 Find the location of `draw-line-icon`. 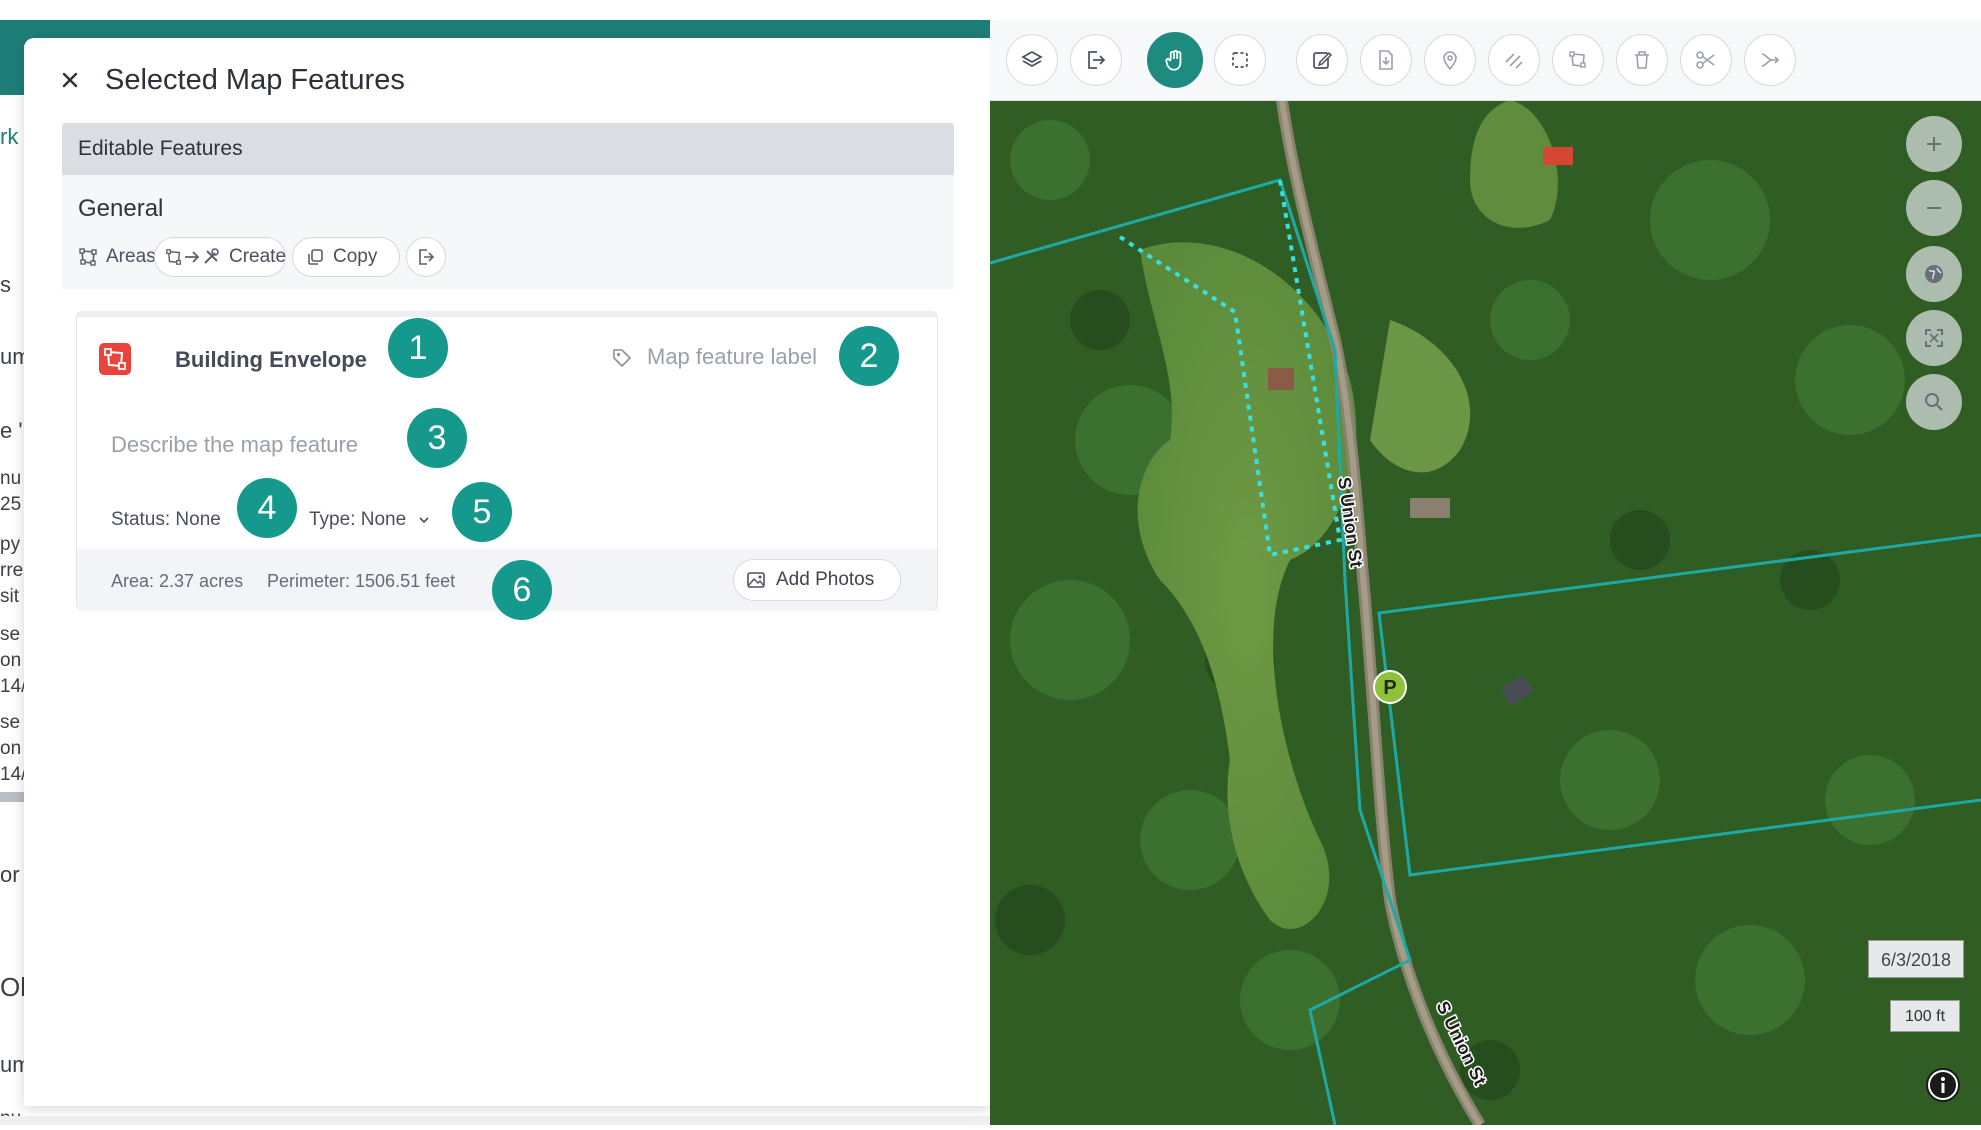

draw-line-icon is located at coordinates (1514, 61).